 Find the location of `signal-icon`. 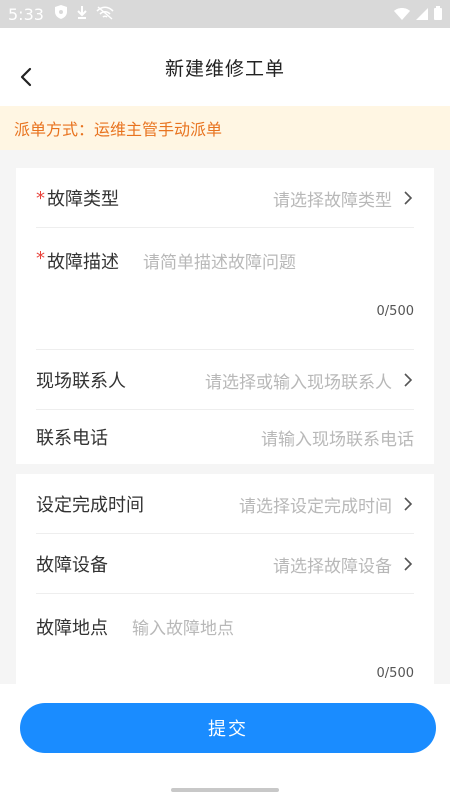

signal-icon is located at coordinates (422, 14).